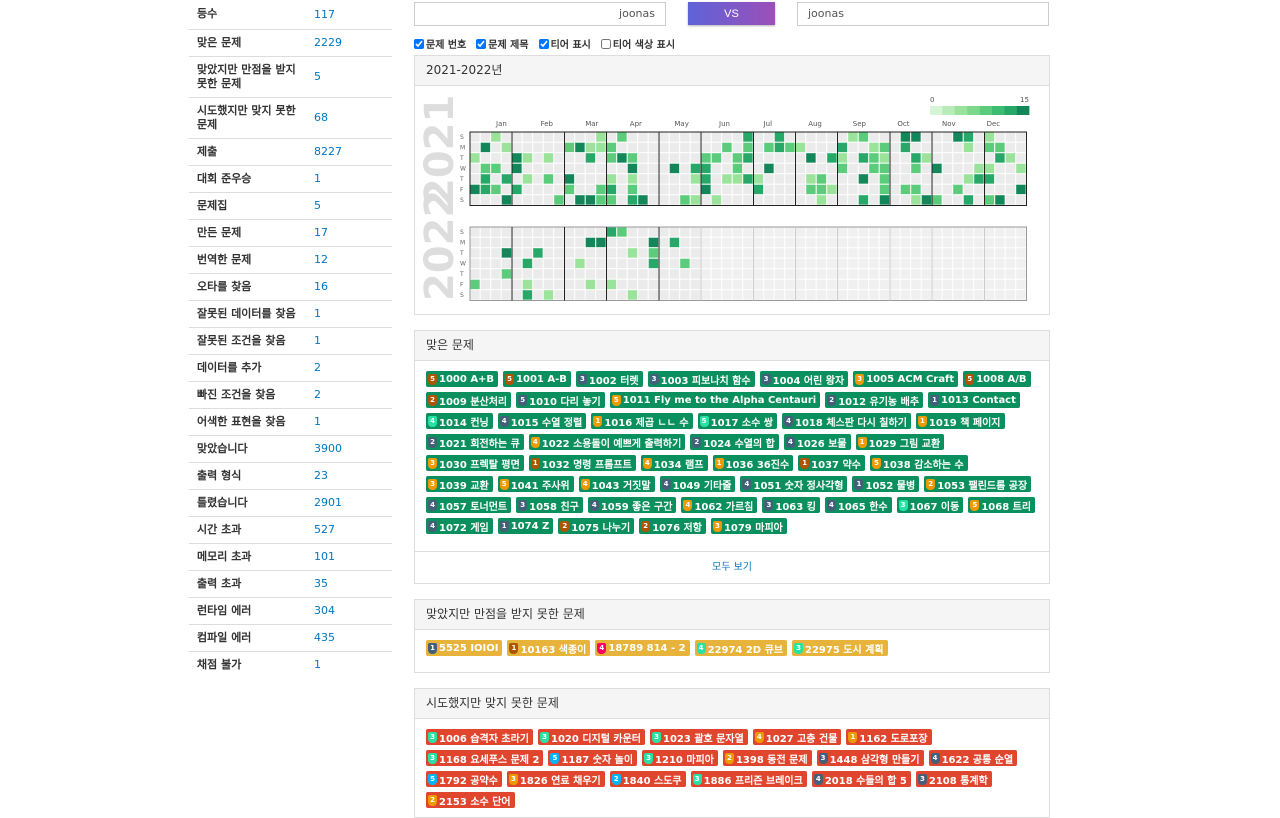 The width and height of the screenshot is (1280, 818). What do you see at coordinates (349, 14) in the screenshot?
I see `stats-value: 117` at bounding box center [349, 14].